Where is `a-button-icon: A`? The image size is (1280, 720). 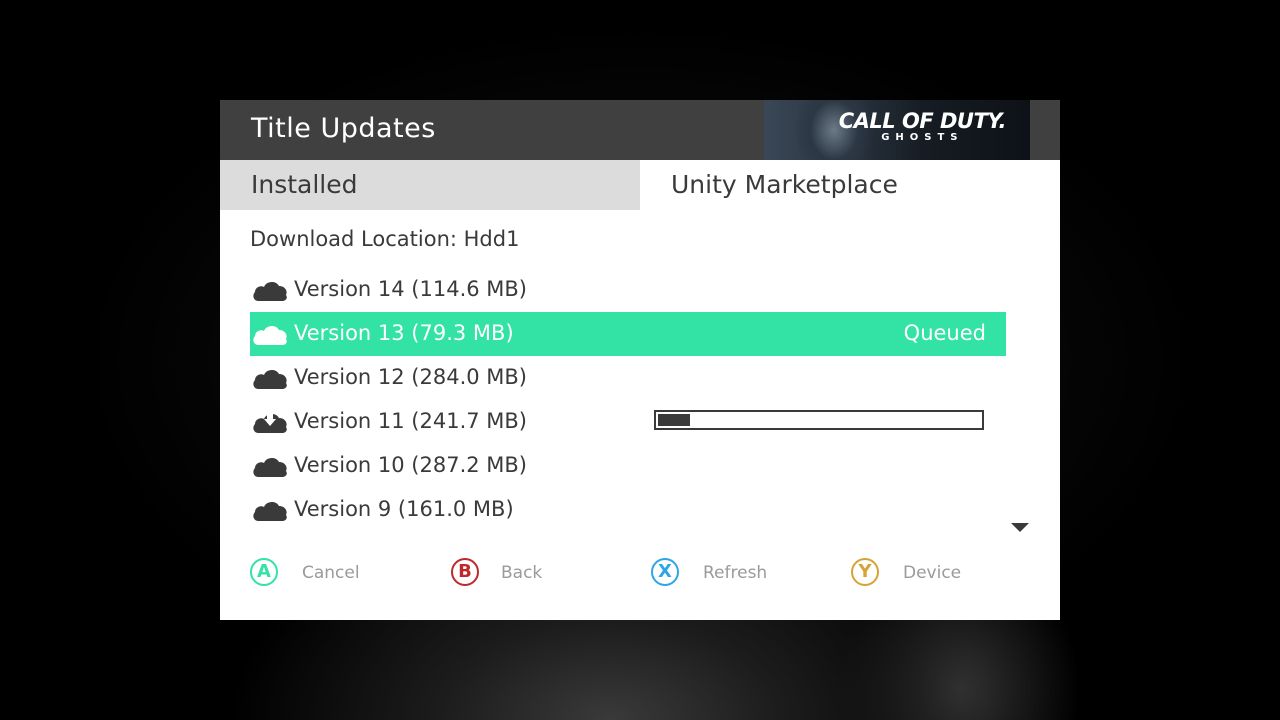
a-button-icon: A is located at coordinates (264, 572).